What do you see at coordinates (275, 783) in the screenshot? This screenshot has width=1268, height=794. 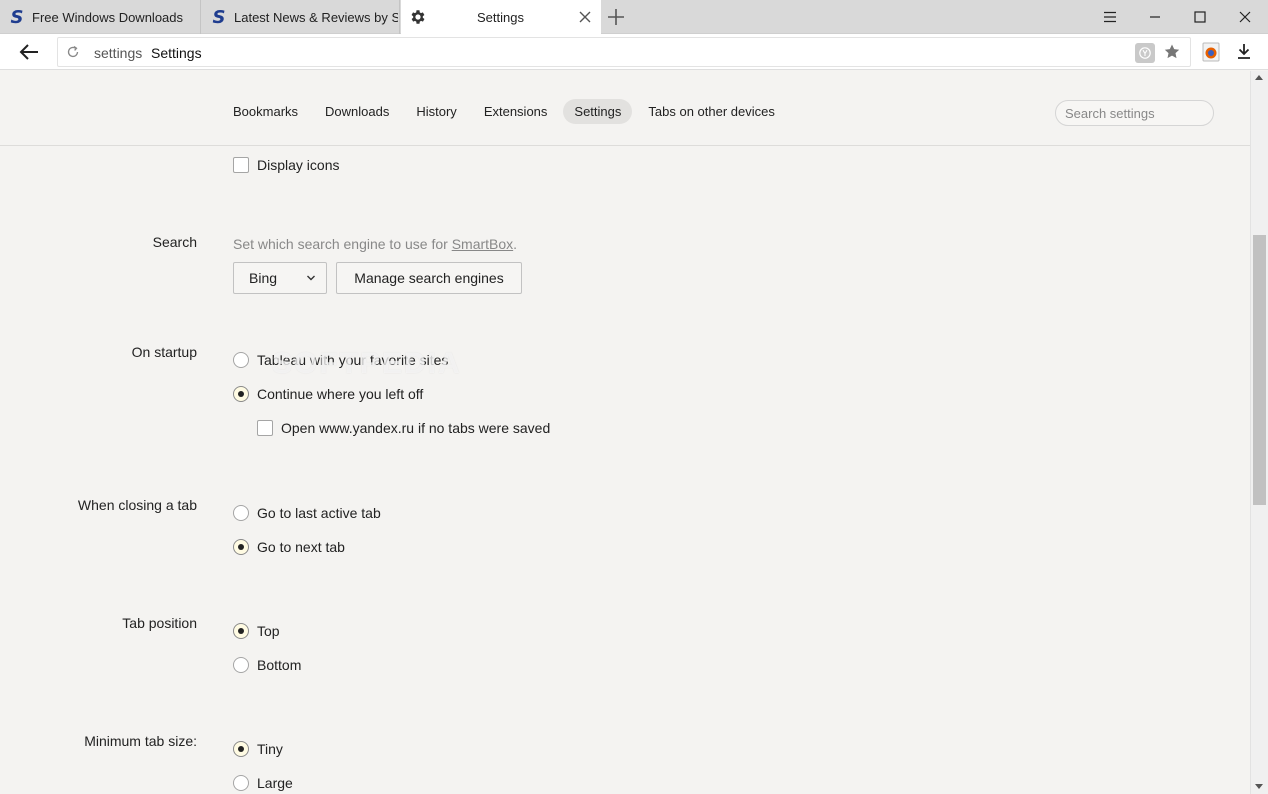 I see `option-label: Large` at bounding box center [275, 783].